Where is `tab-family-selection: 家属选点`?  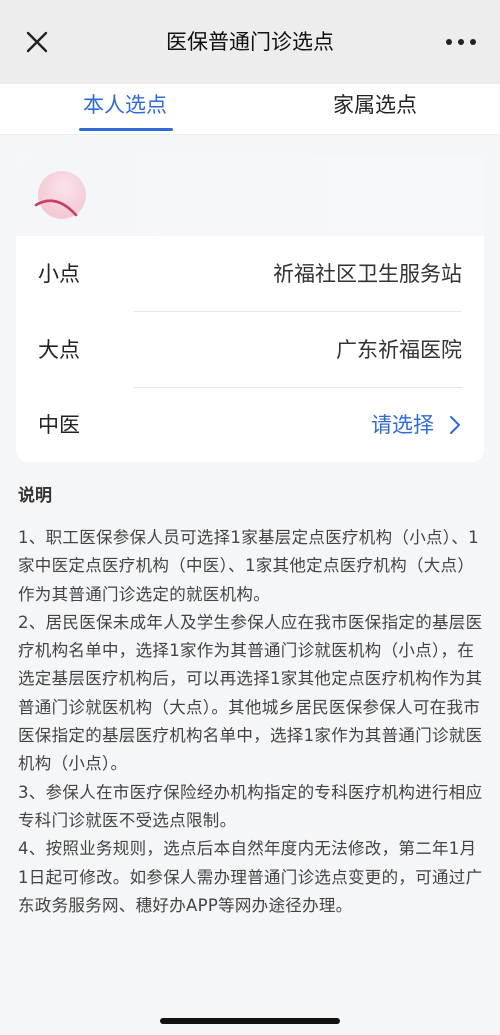 tab-family-selection: 家属选点 is located at coordinates (375, 109).